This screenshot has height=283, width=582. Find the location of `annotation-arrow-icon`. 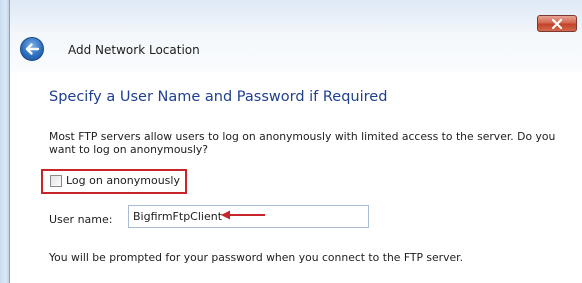

annotation-arrow-icon is located at coordinates (243, 215).